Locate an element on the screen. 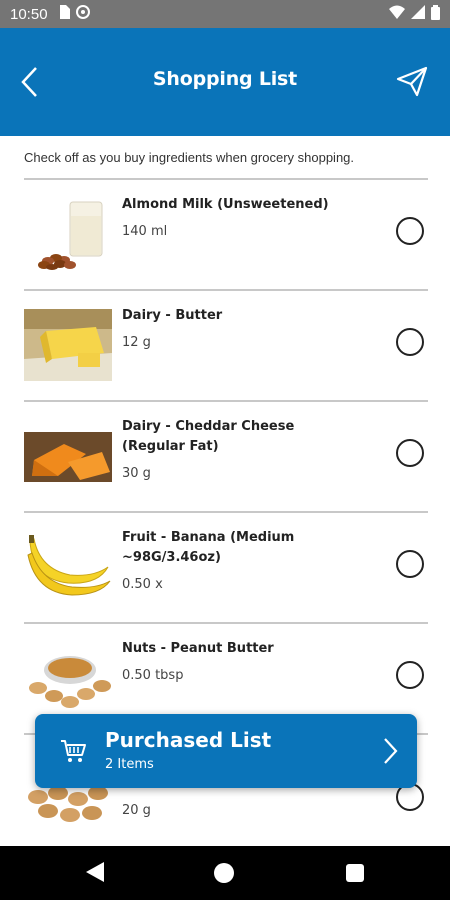 The image size is (450, 900). nav-home-button is located at coordinates (224, 873).